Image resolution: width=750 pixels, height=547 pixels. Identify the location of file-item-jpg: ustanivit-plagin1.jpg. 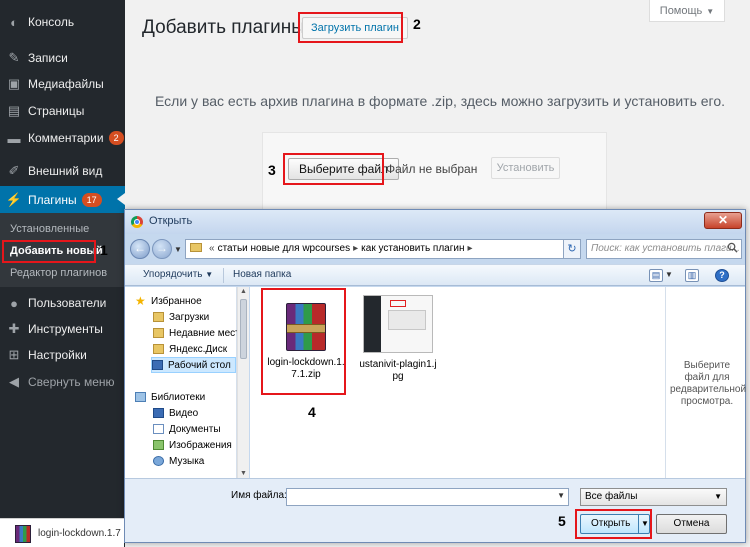
(398, 338).